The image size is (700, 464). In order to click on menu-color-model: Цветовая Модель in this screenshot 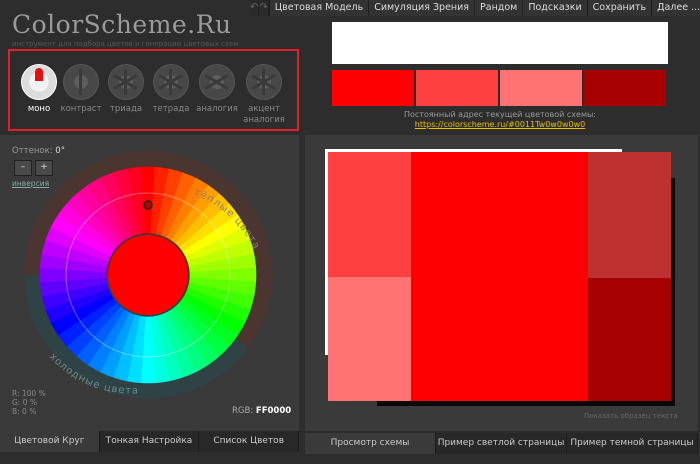, I will do `click(318, 8)`.